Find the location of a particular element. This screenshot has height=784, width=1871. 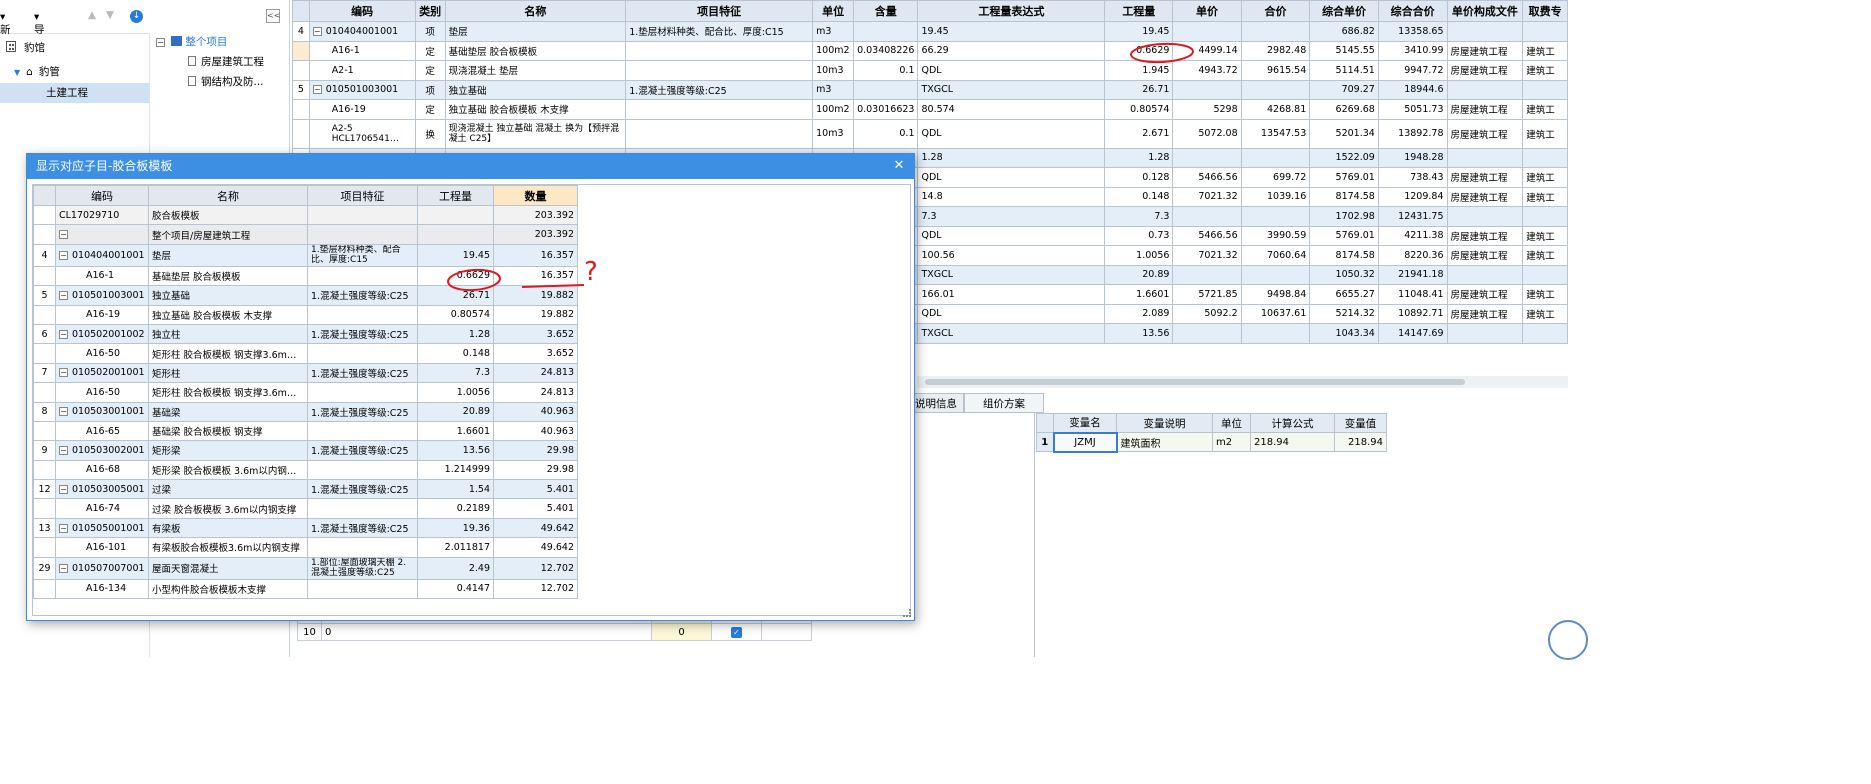

quantity-cell: 0.2189 is located at coordinates (455, 508).